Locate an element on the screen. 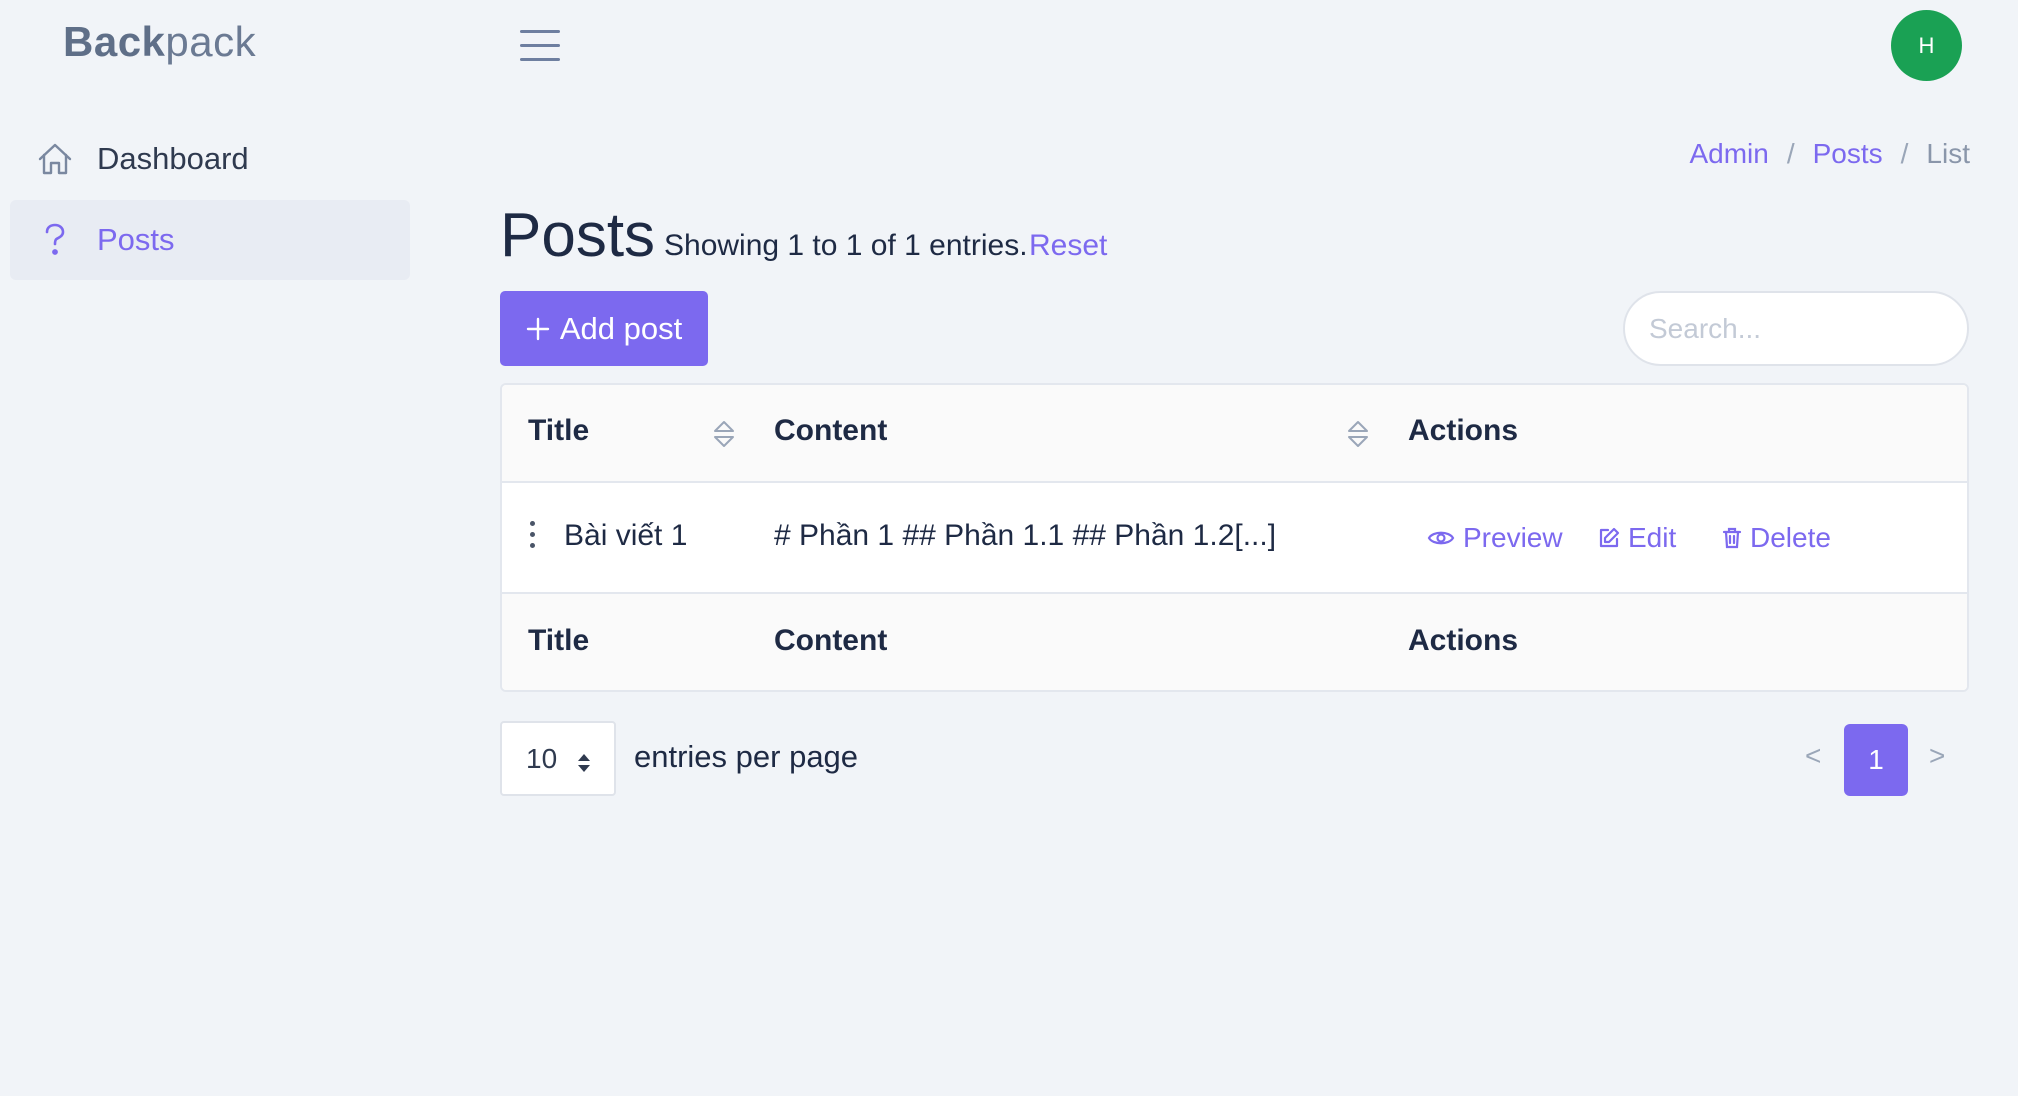  pagination-page-1: 1 is located at coordinates (1876, 760).